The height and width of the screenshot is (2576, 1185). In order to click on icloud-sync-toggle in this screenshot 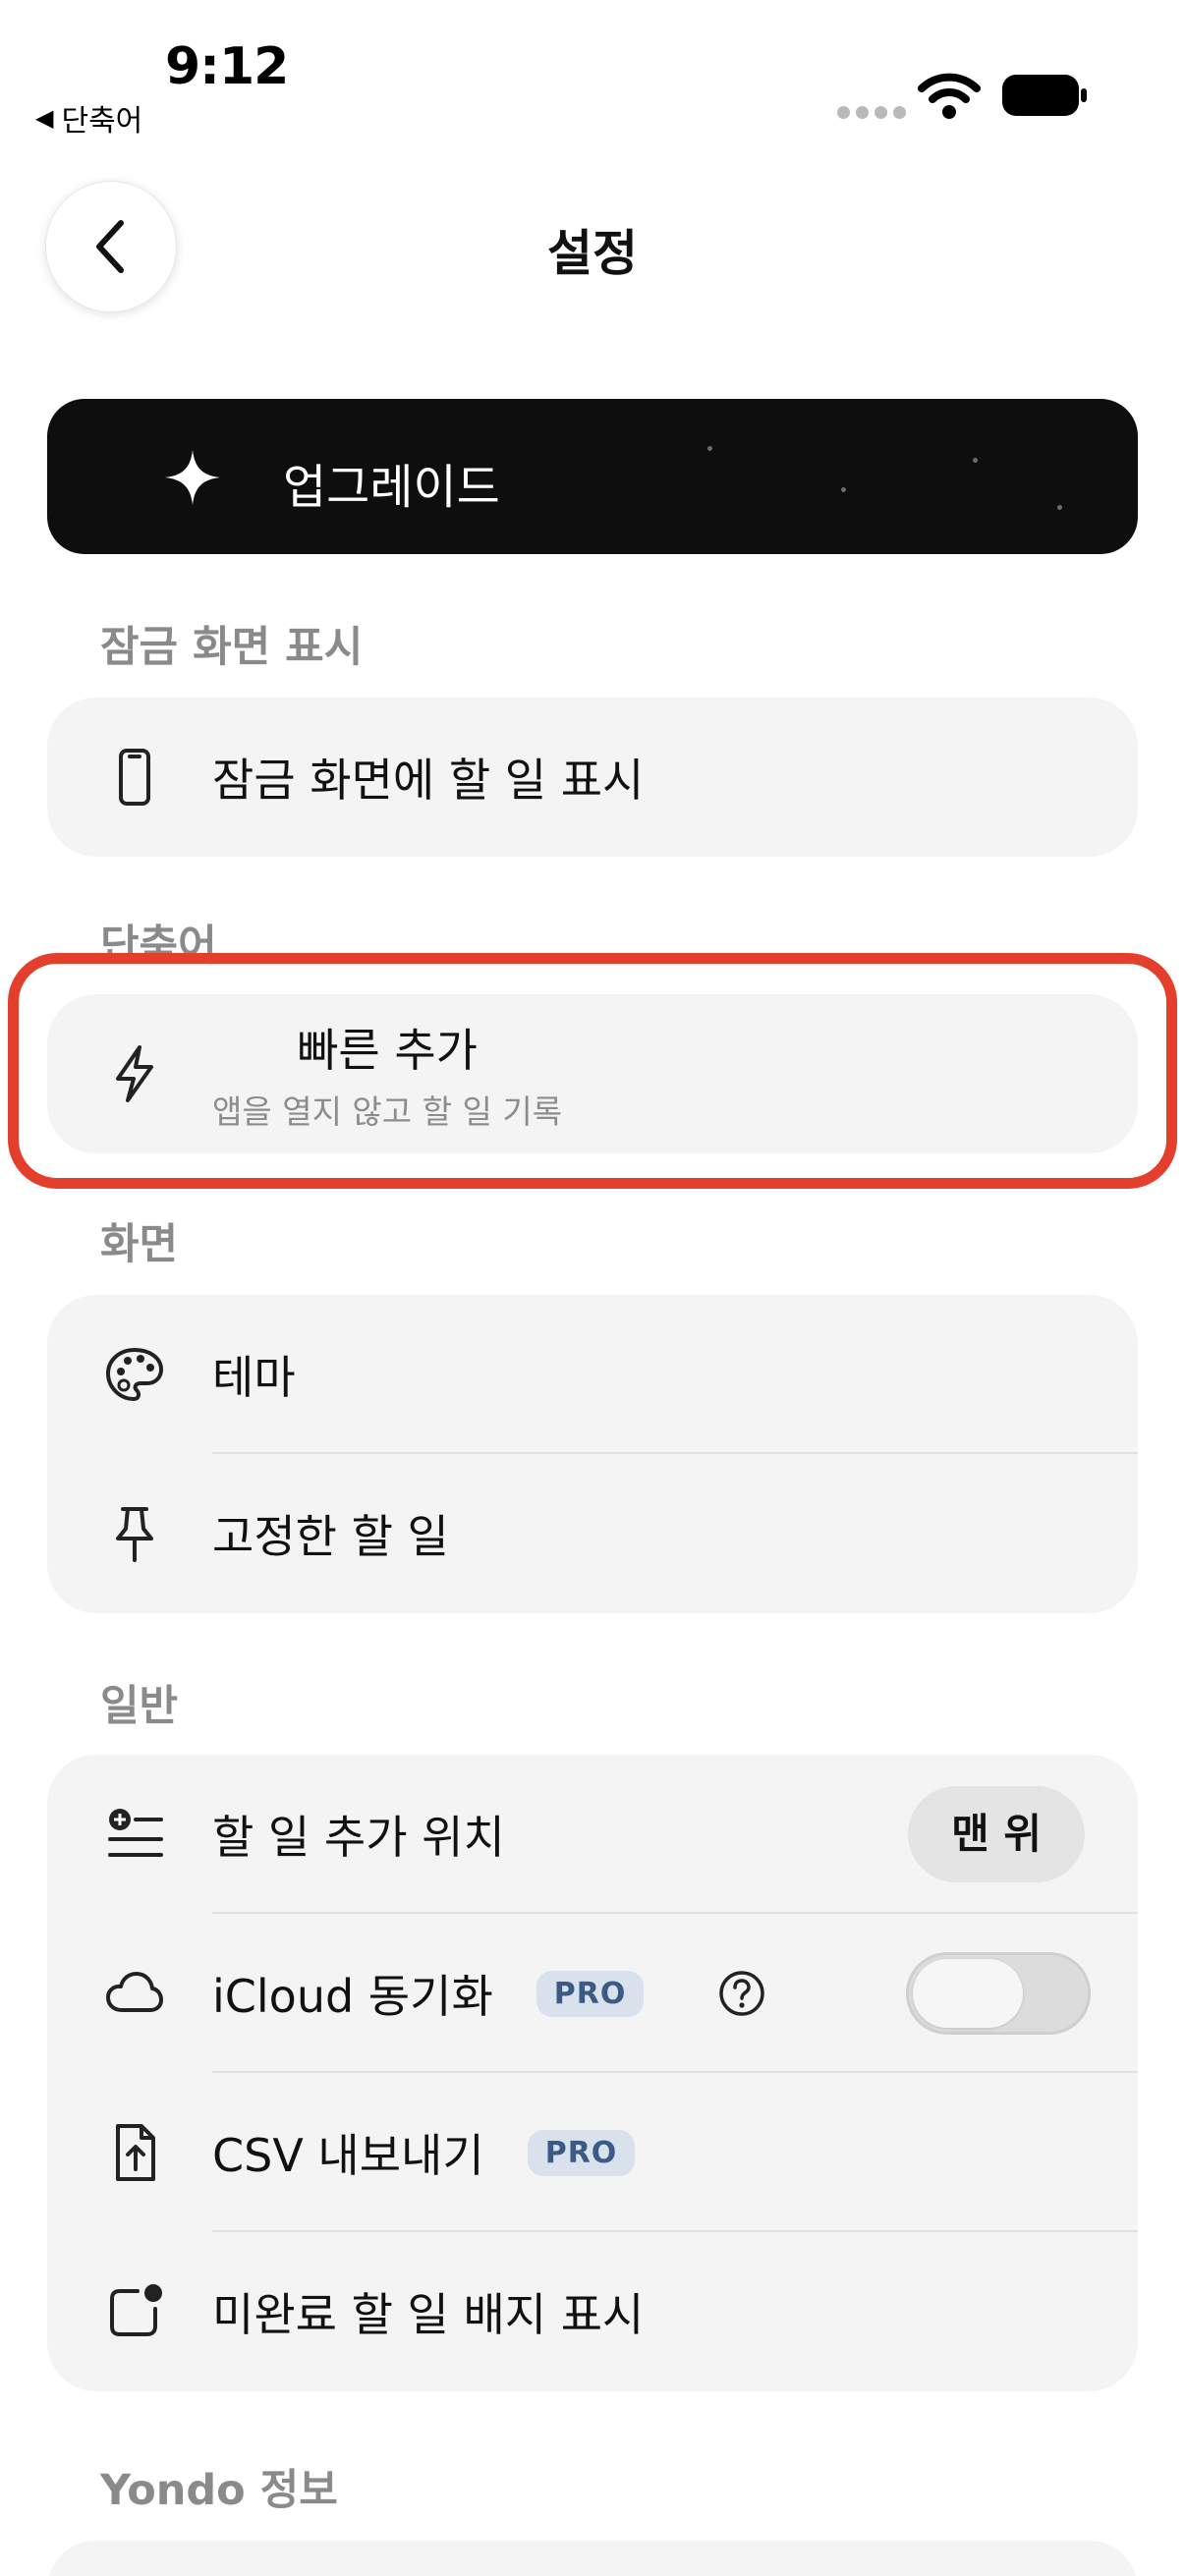, I will do `click(999, 1993)`.